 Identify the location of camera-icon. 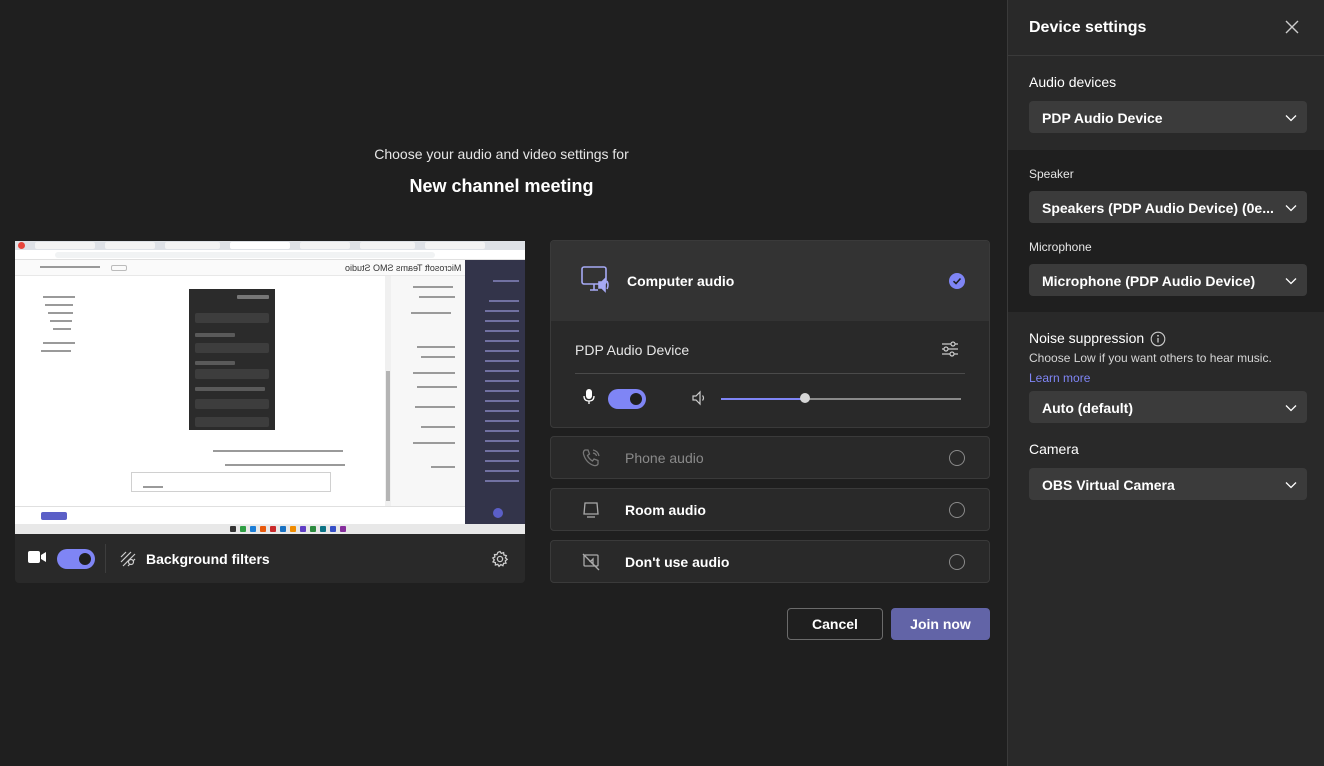
(37, 559).